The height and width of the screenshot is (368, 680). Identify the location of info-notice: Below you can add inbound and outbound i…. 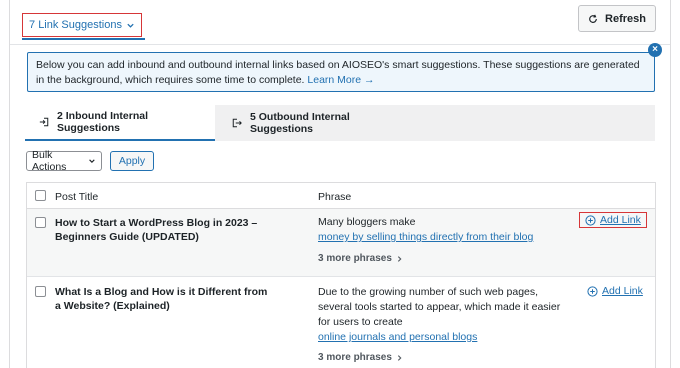
(341, 72).